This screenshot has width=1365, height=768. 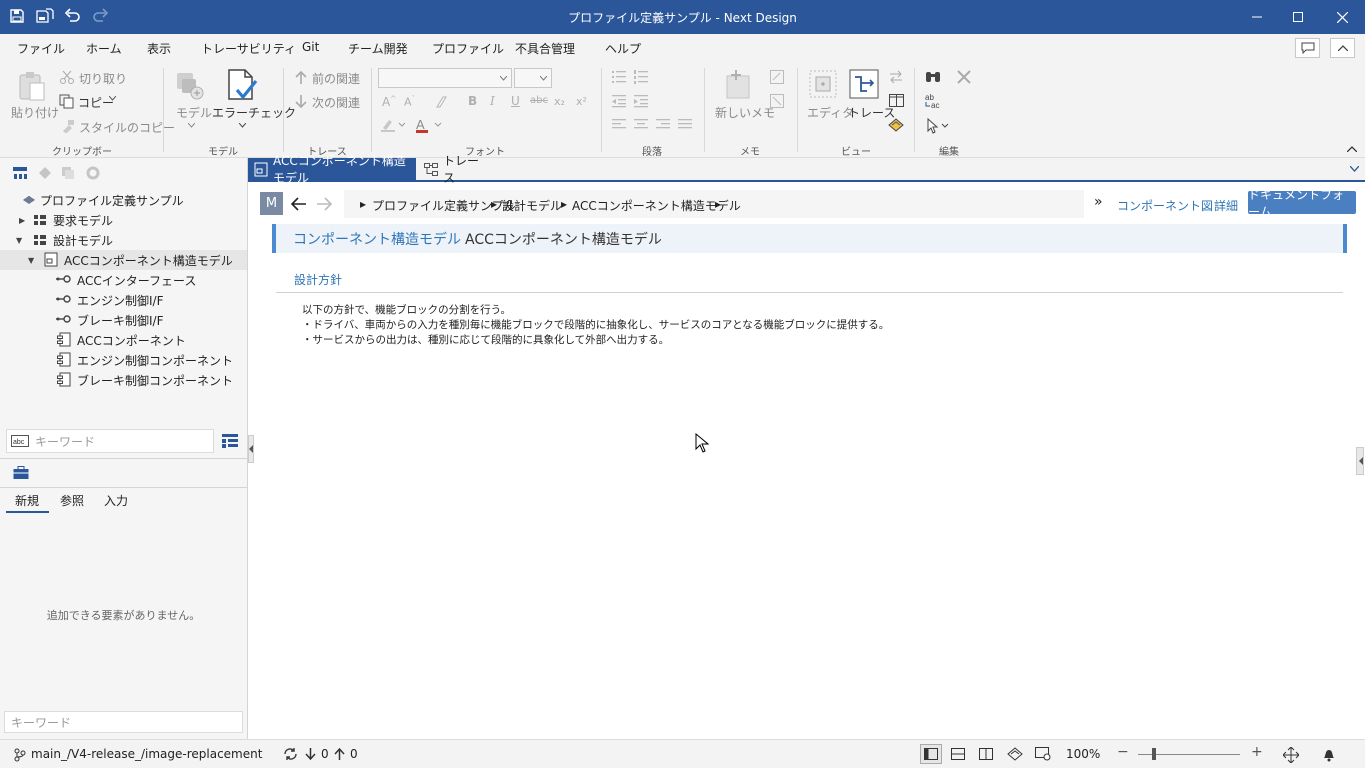 What do you see at coordinates (301, 101) in the screenshot?
I see `arrow-down-icon` at bounding box center [301, 101].